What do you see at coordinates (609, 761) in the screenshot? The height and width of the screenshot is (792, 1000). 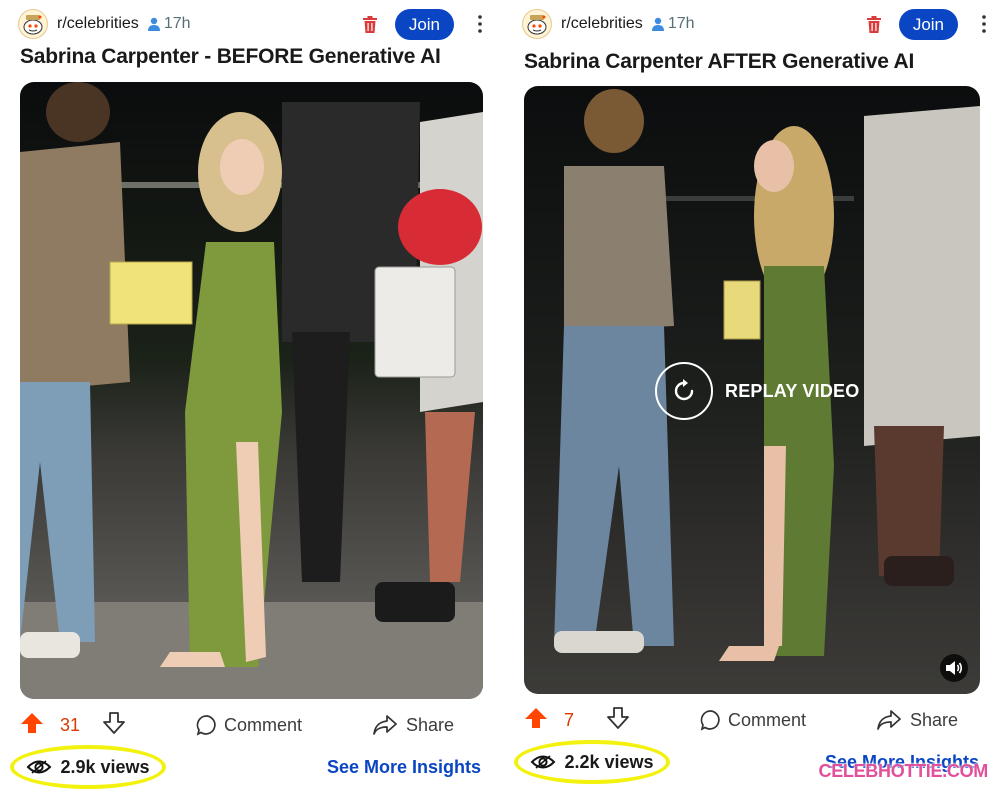 I see `view-count: 2.2k views` at bounding box center [609, 761].